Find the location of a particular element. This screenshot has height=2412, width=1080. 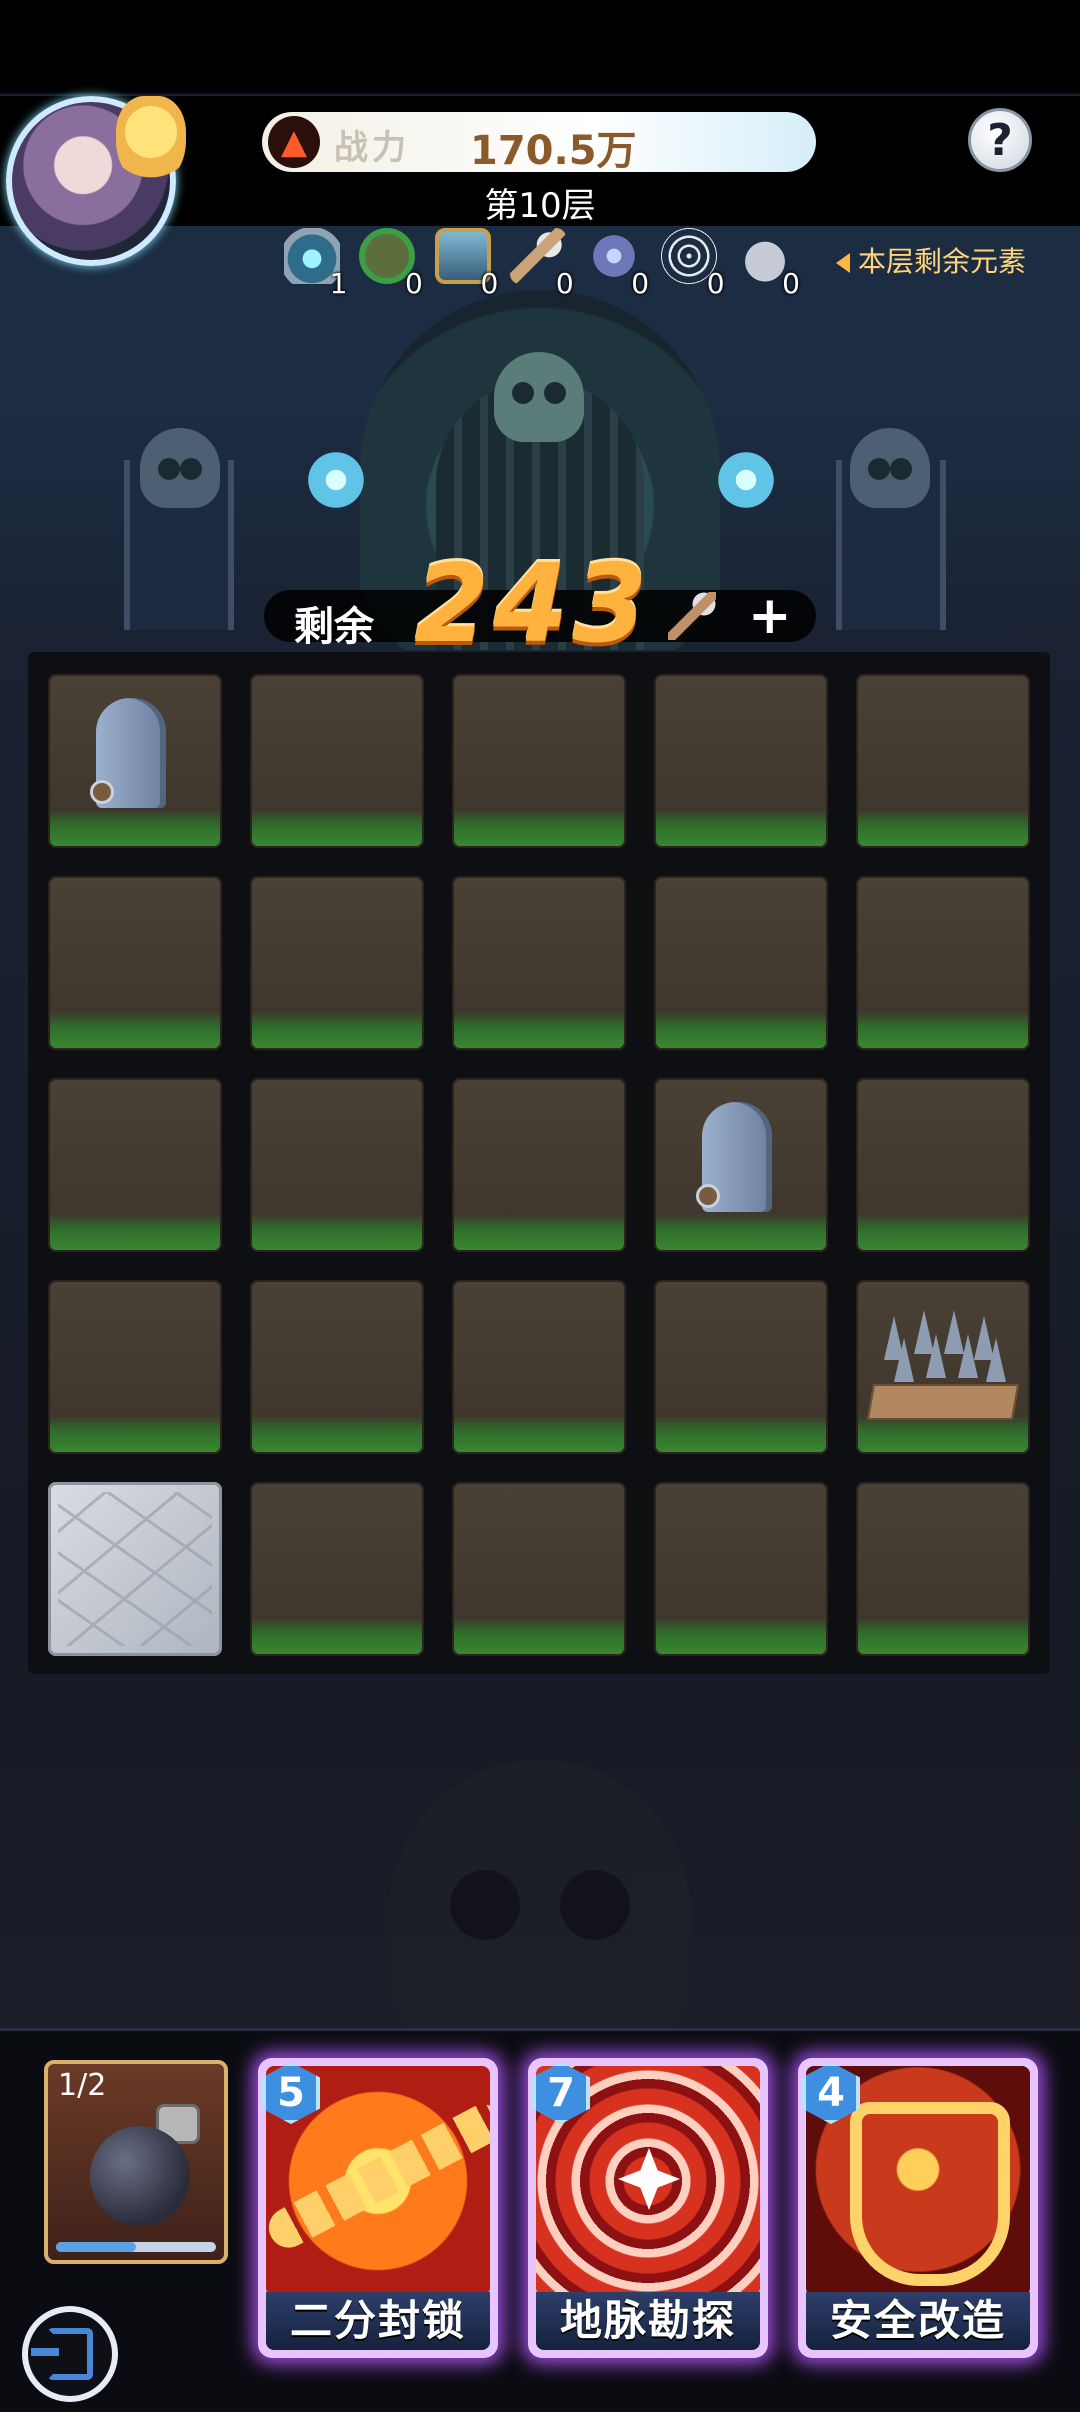

element-portal: 1 is located at coordinates (315, 262).